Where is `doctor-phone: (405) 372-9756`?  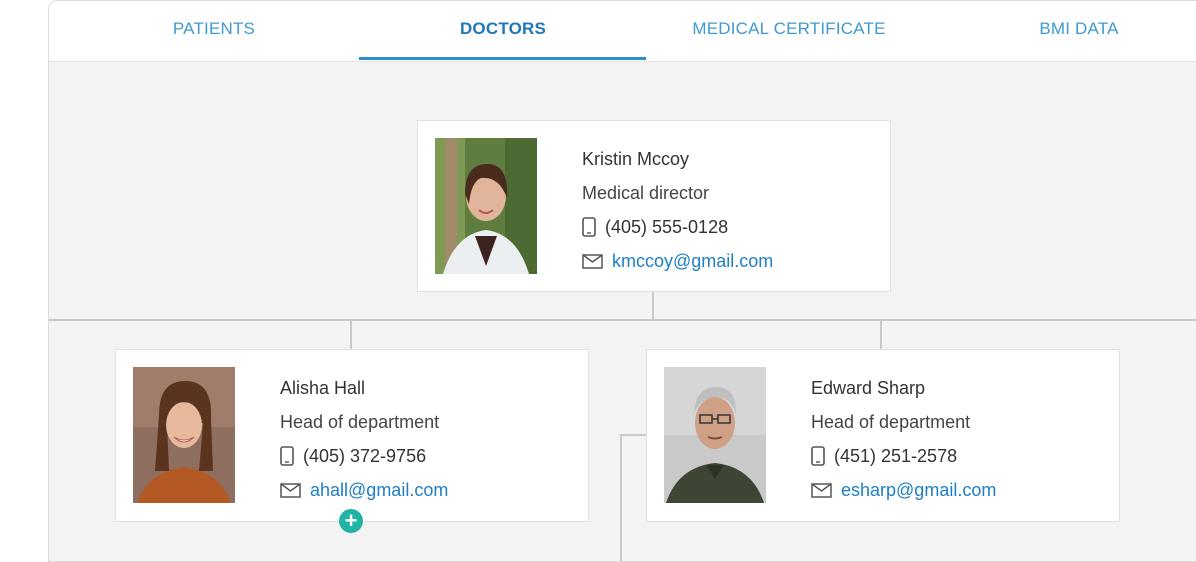 doctor-phone: (405) 372-9756 is located at coordinates (365, 456).